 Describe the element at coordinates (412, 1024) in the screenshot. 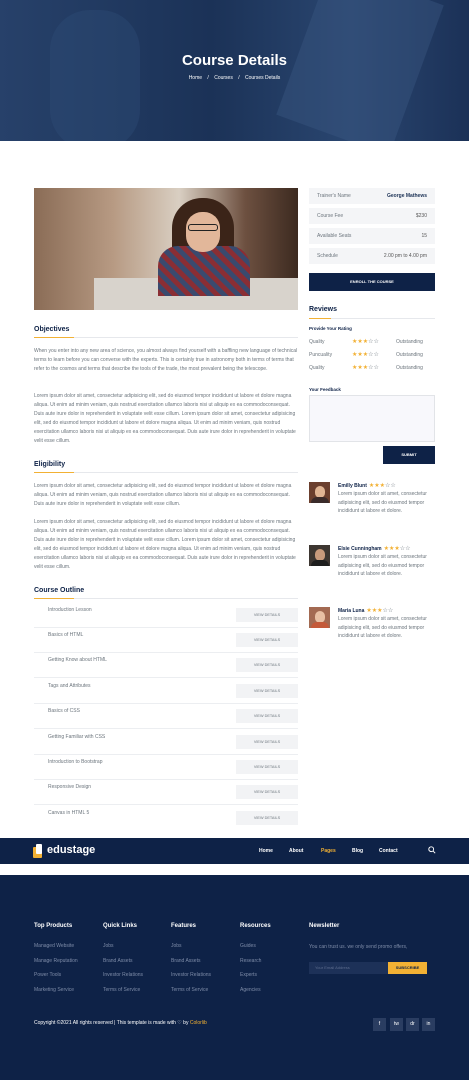

I see `dribbble-icon: dr` at that location.